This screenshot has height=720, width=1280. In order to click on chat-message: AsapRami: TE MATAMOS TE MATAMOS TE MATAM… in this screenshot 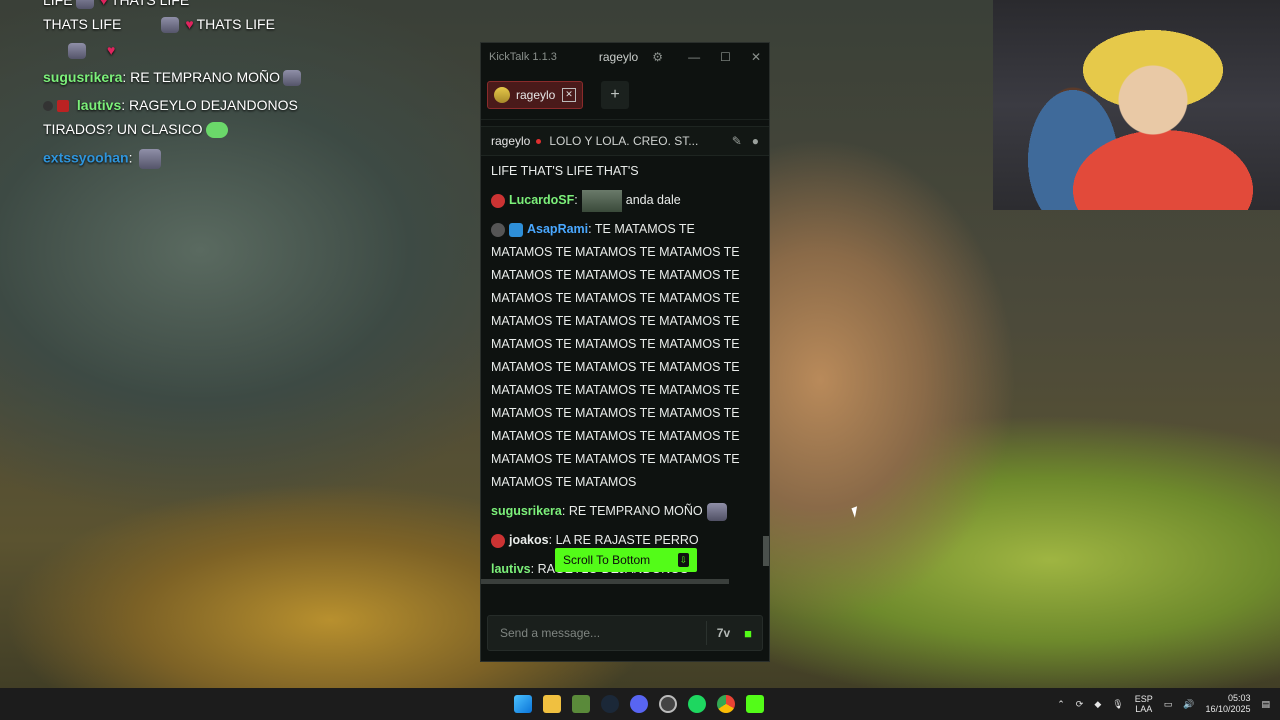, I will do `click(615, 355)`.